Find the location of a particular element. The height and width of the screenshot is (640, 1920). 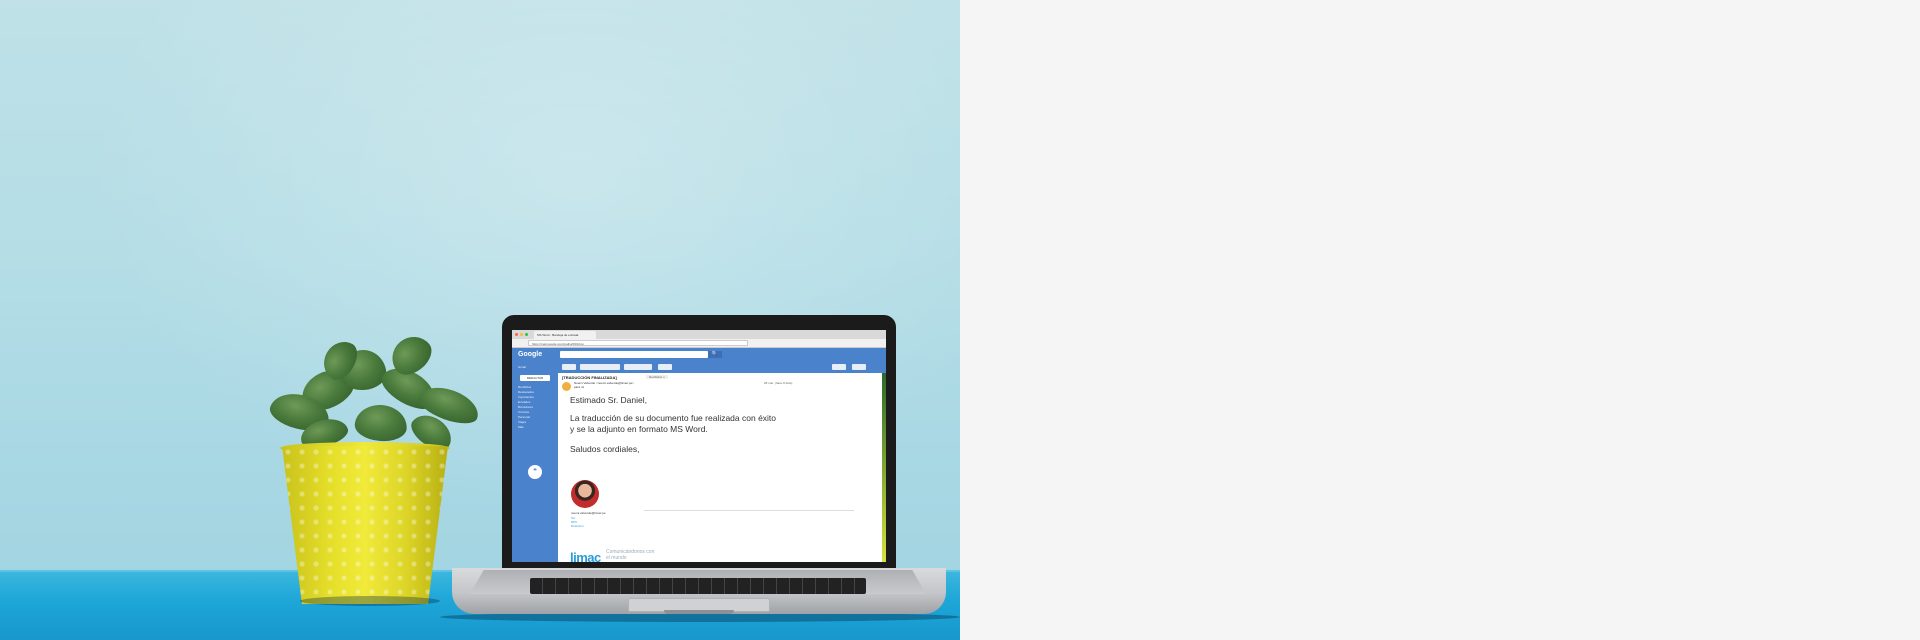

signature-email: noemi.valverde@limac.pe is located at coordinates (588, 513).